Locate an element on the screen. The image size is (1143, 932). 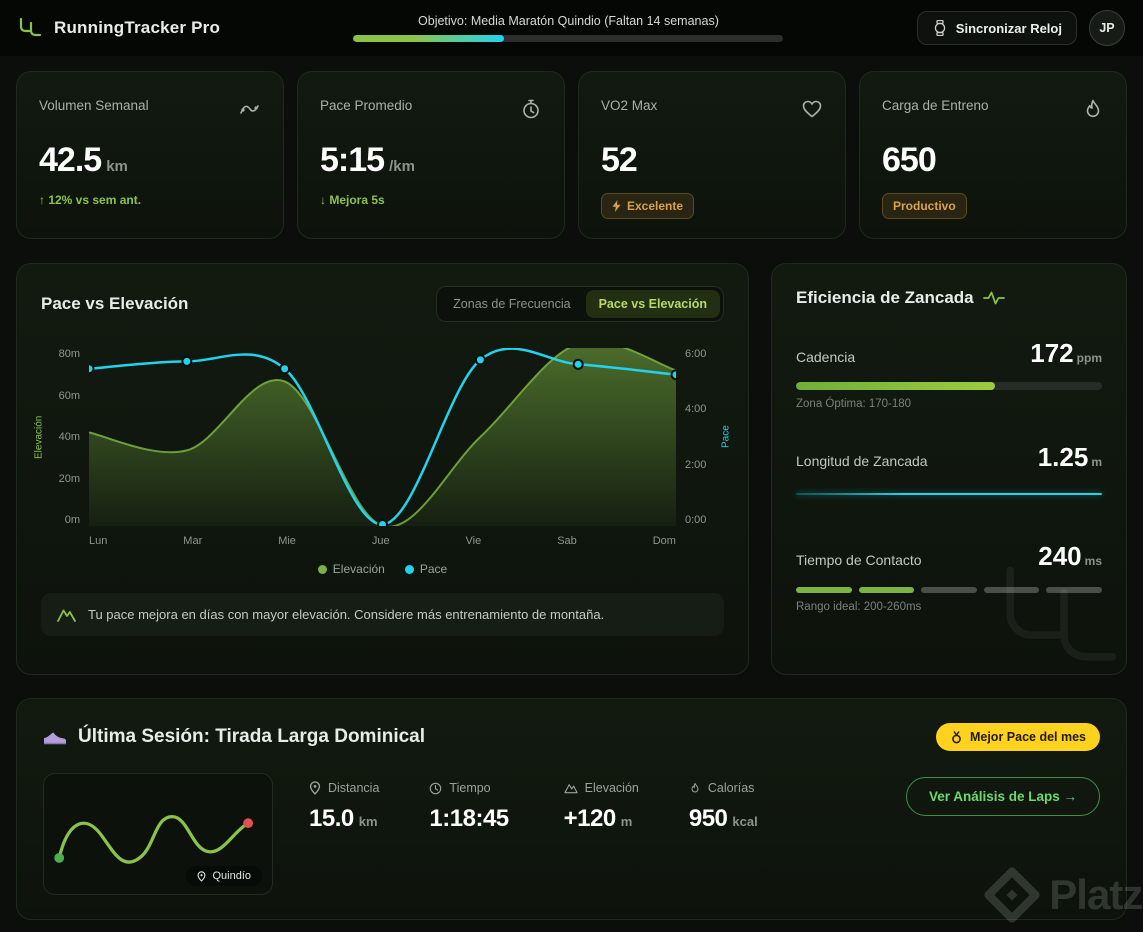
cadence-bar-track is located at coordinates (949, 386).